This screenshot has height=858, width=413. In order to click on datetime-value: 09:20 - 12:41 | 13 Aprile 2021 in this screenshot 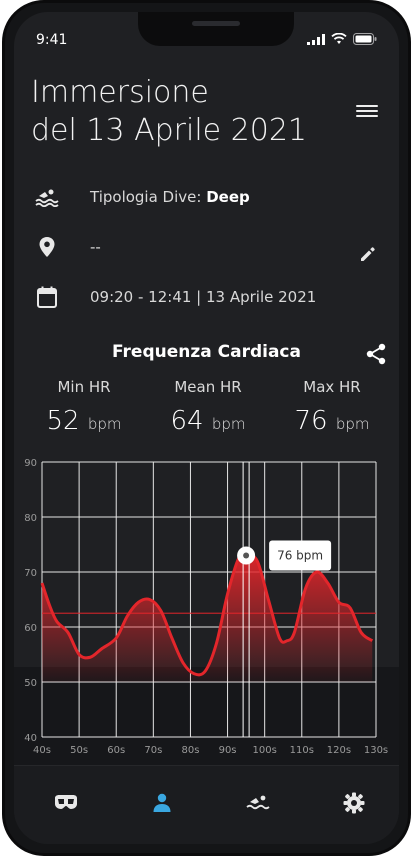, I will do `click(203, 297)`.